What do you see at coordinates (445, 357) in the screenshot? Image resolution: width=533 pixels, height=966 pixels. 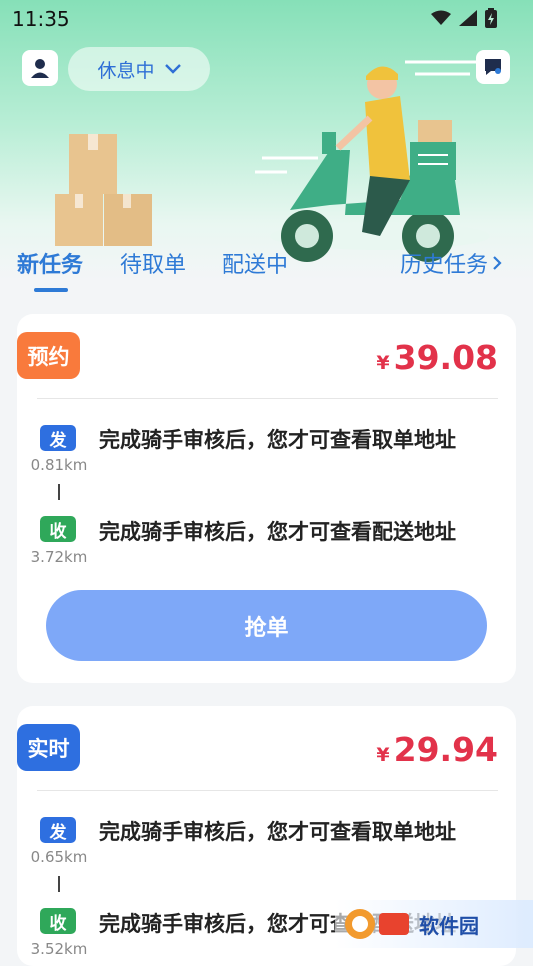 I see `price-value: 39.08` at bounding box center [445, 357].